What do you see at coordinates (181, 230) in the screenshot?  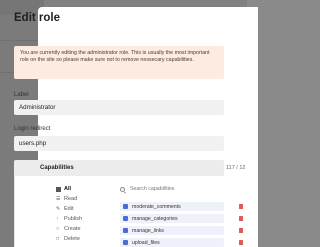 I see `capability-row: manage_links` at bounding box center [181, 230].